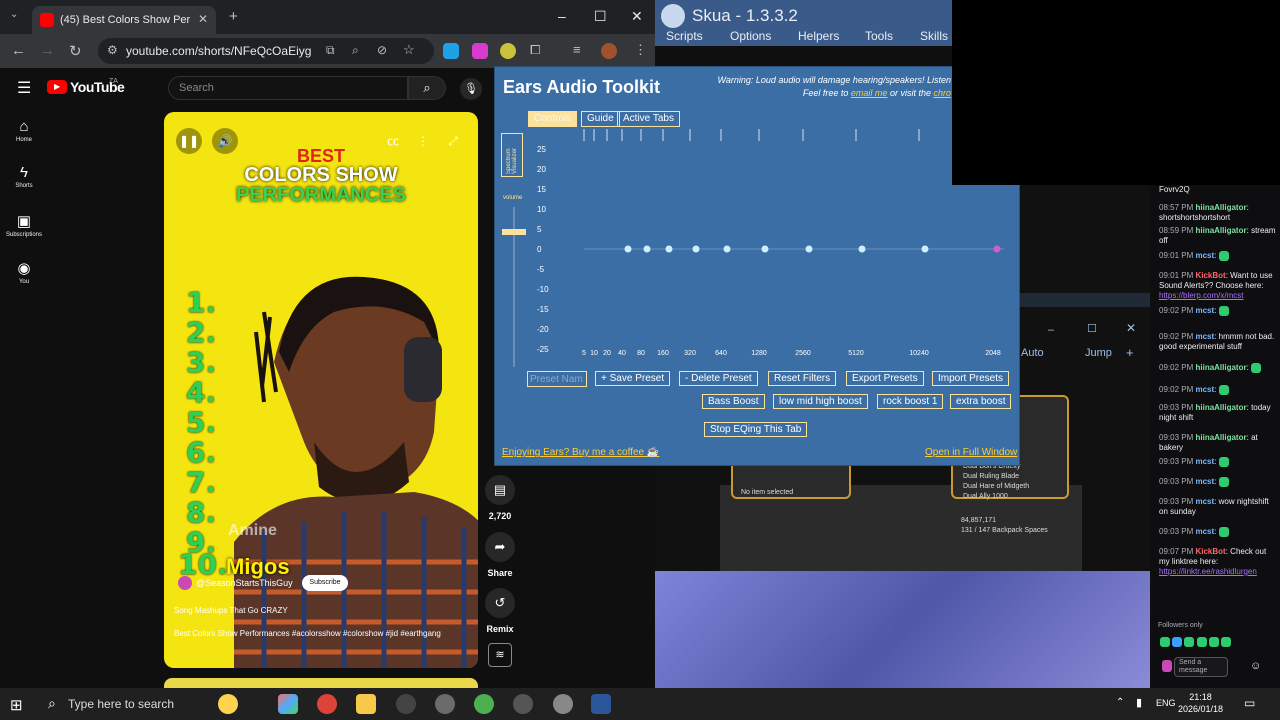 Image resolution: width=1280 pixels, height=720 pixels. Describe the element at coordinates (24, 130) in the screenshot. I see `sidebar-item-home: ⌂ Home` at that location.